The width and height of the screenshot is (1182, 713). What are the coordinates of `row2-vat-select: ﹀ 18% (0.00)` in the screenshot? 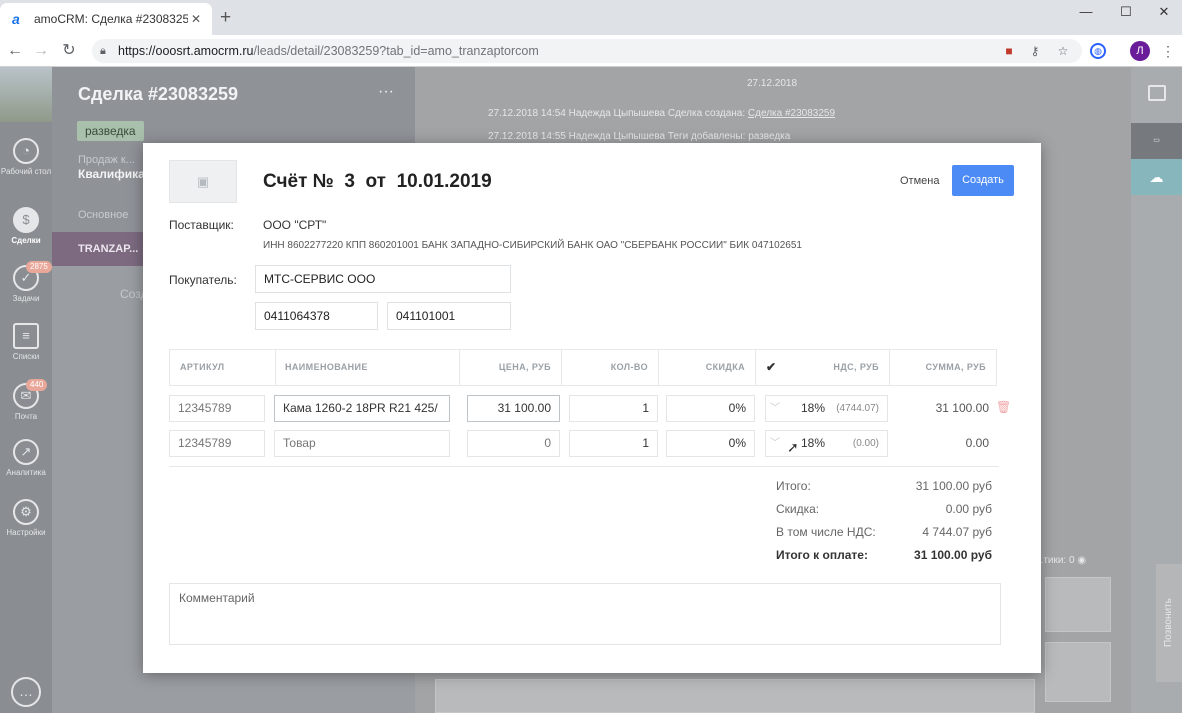 It's located at (826, 443).